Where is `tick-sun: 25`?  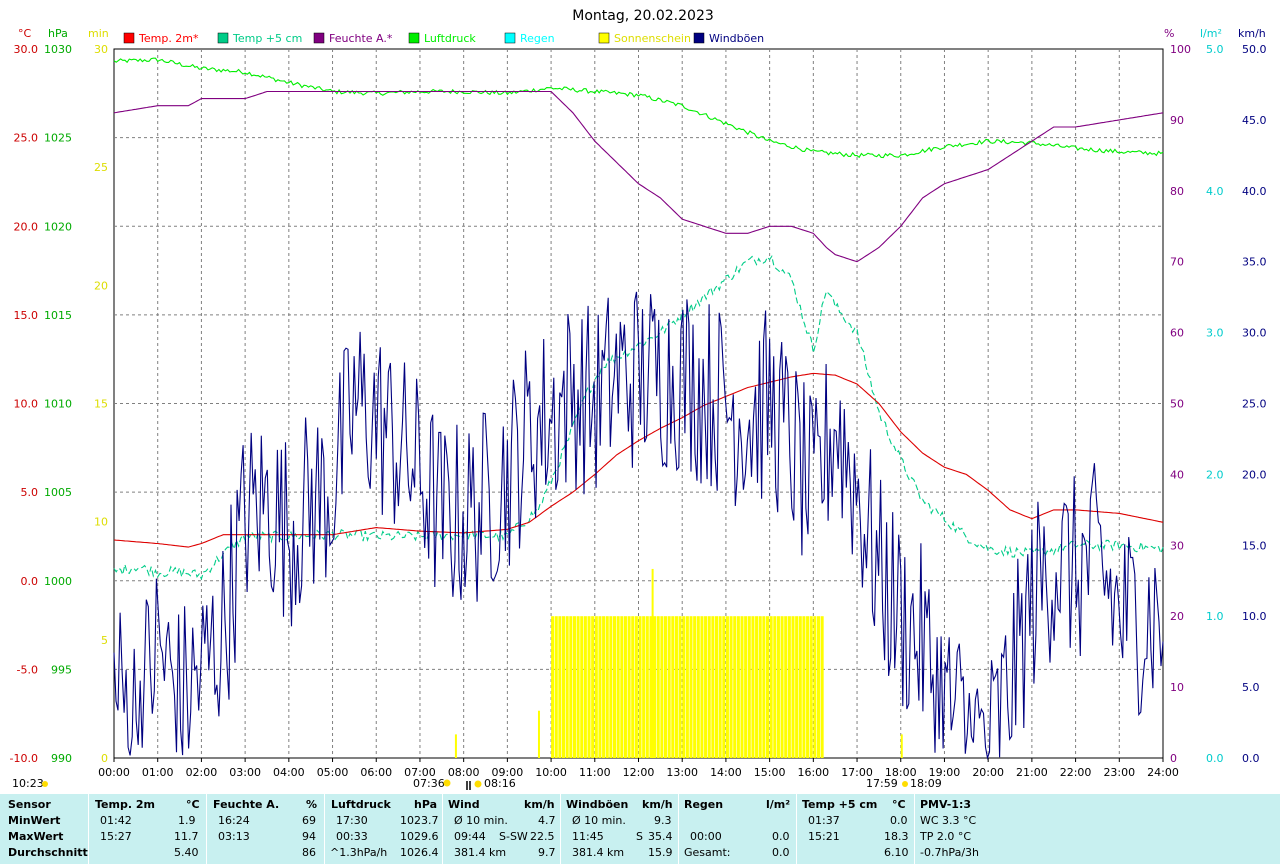
tick-sun: 25 is located at coordinates (101, 167).